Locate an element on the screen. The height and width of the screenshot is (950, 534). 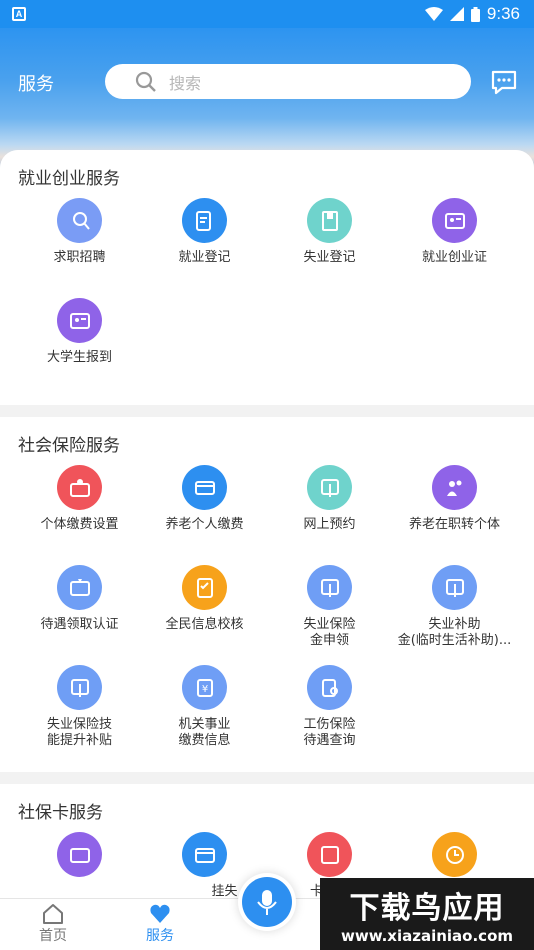
section-title: 社会保险服务 is located at coordinates (69, 446).